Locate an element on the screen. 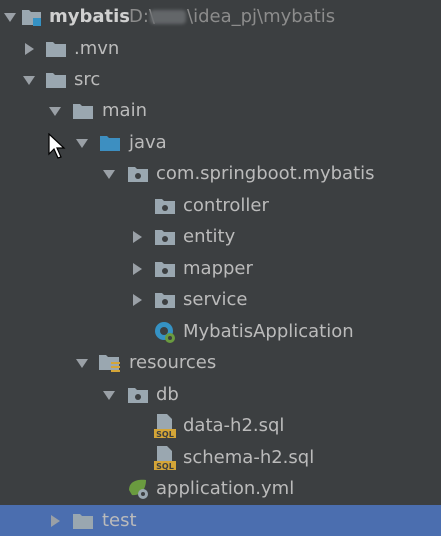 The height and width of the screenshot is (536, 441). tree-row-mapper: mapper is located at coordinates (220, 268).